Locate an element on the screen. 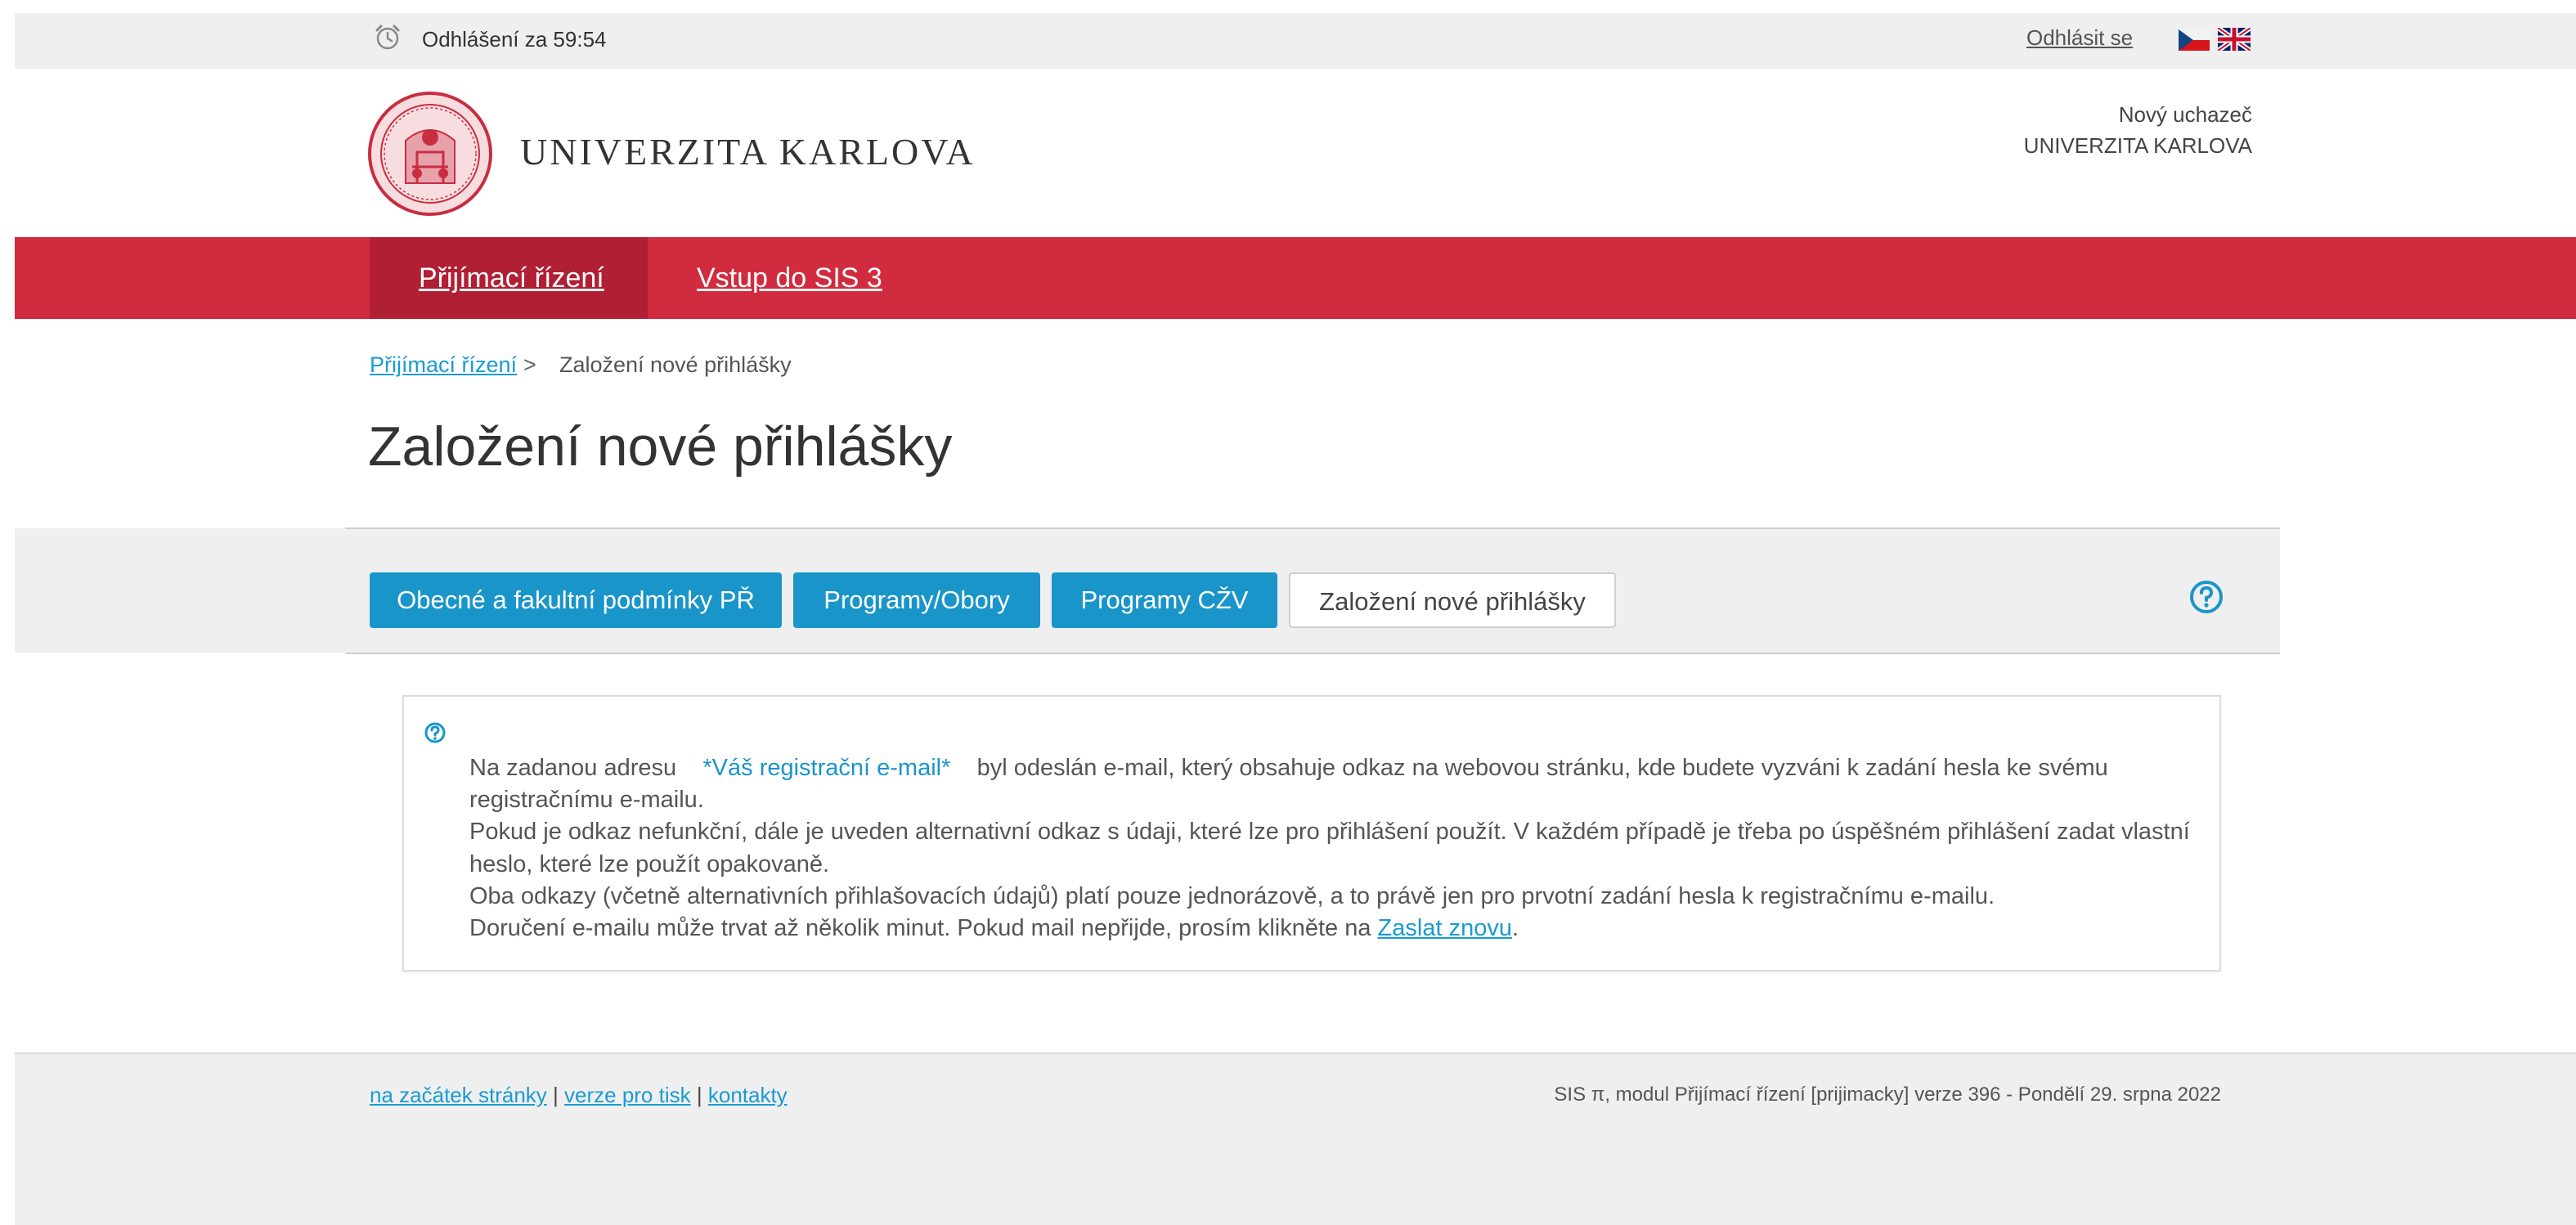  info-help-icon is located at coordinates (435, 732).